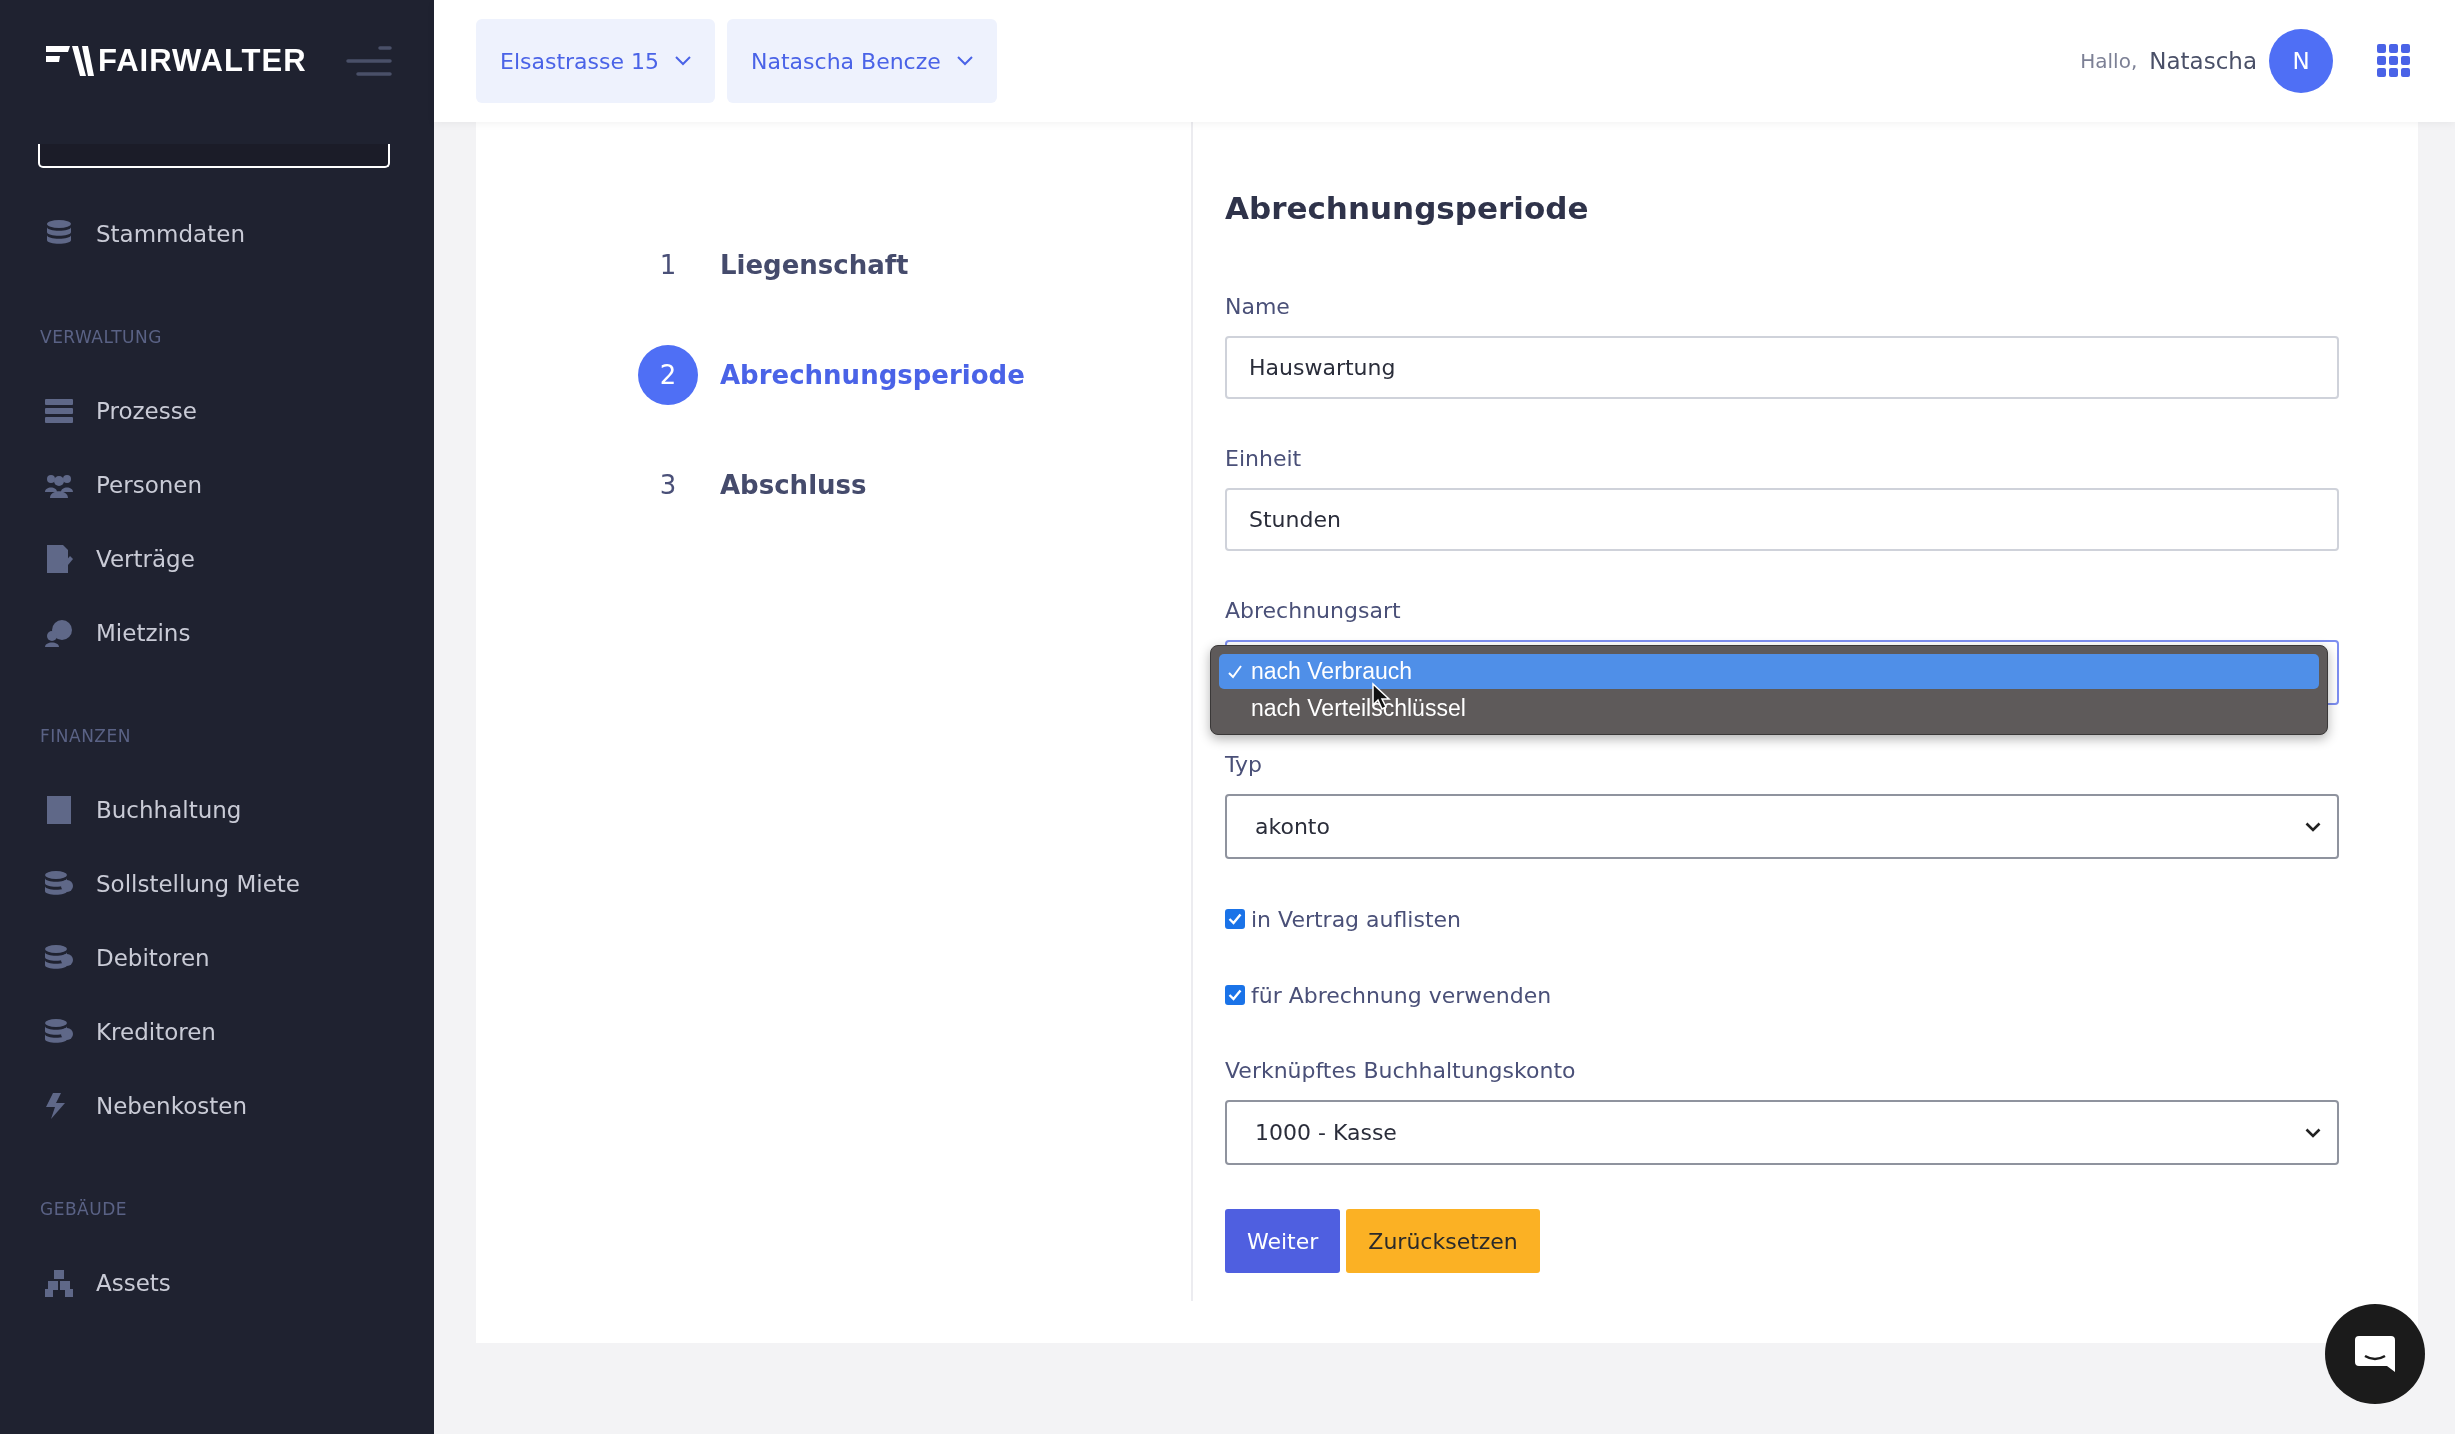 This screenshot has height=1434, width=2455. What do you see at coordinates (1313, 611) in the screenshot?
I see `field-label: Abrechnungsart` at bounding box center [1313, 611].